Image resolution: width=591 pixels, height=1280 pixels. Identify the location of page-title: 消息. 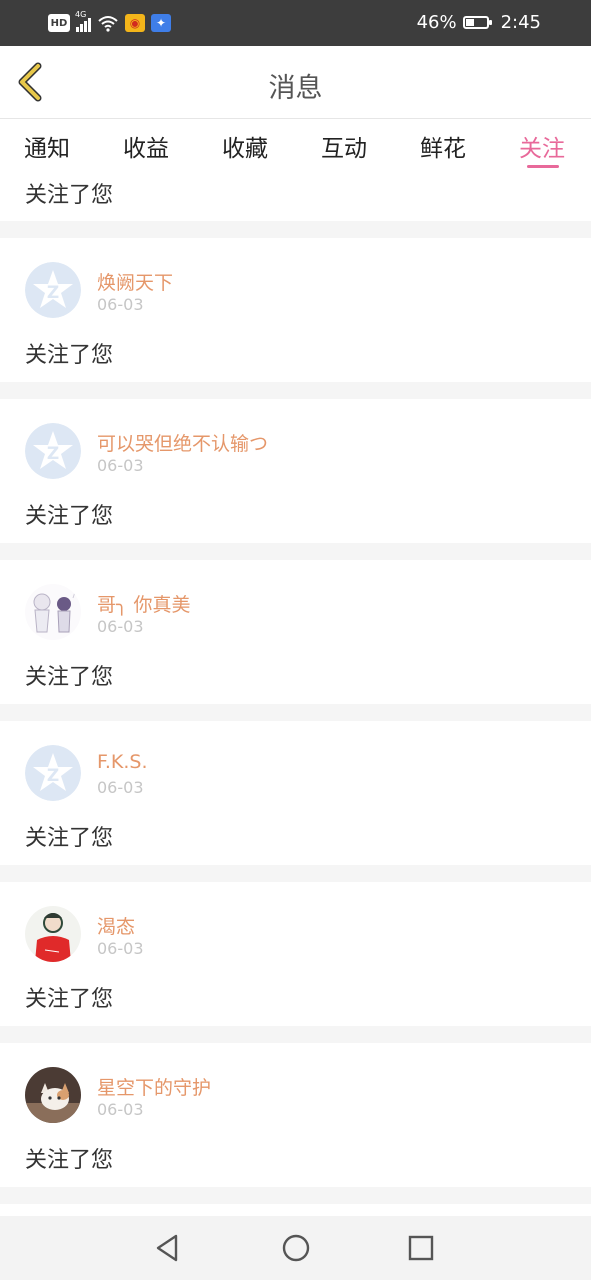
(295, 88).